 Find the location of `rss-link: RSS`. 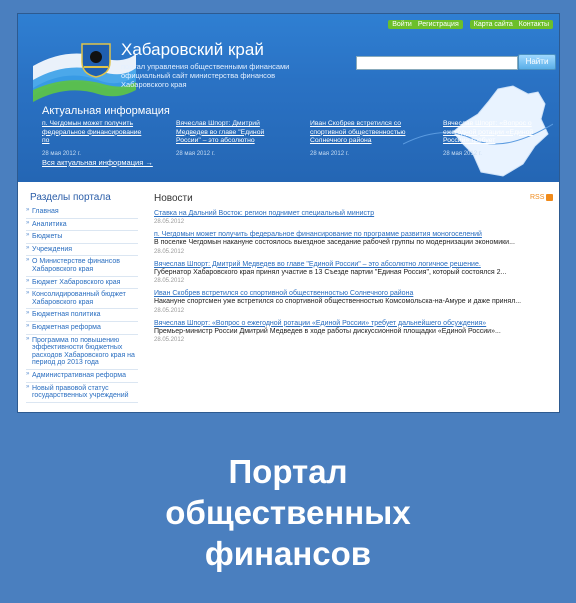

rss-link: RSS is located at coordinates (542, 197).